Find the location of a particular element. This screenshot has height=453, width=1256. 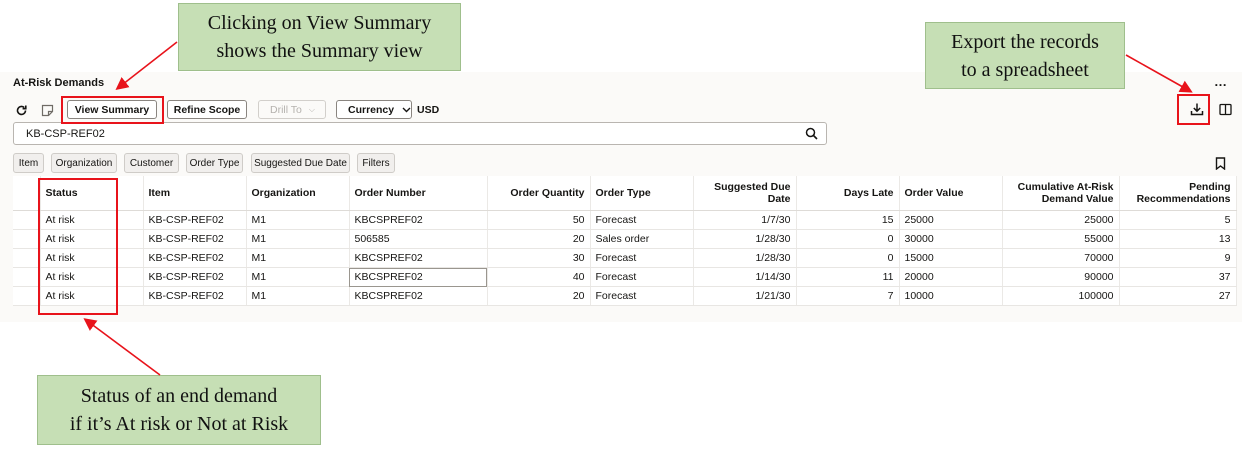

drill-to-label: Drill To is located at coordinates (286, 109).